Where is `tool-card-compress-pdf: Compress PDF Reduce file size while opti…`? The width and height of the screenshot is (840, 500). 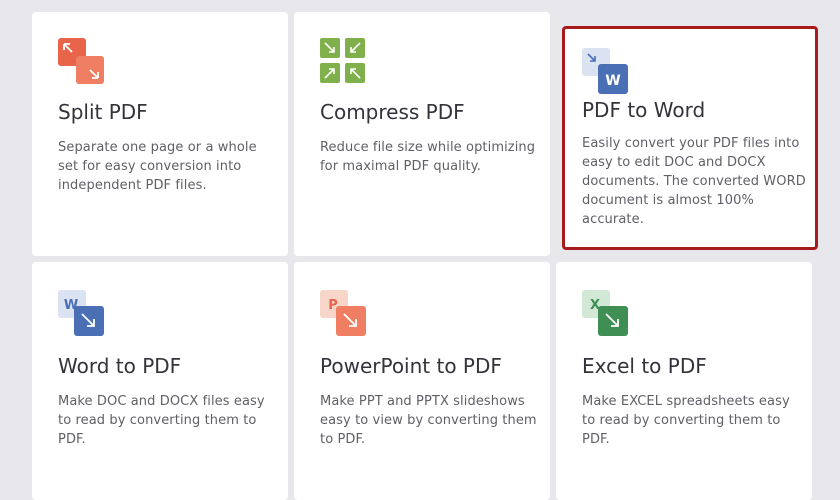
tool-card-compress-pdf: Compress PDF Reduce file size while opti… is located at coordinates (422, 134).